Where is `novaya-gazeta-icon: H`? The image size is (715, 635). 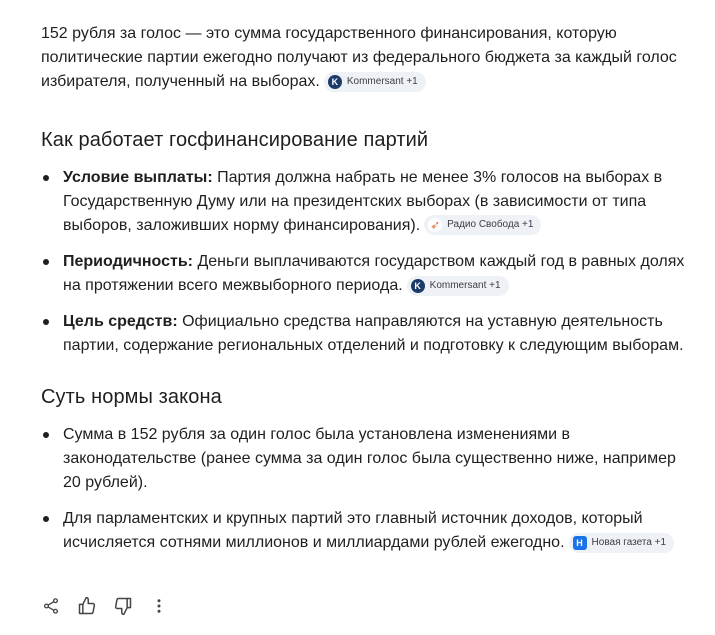 novaya-gazeta-icon: H is located at coordinates (579, 543).